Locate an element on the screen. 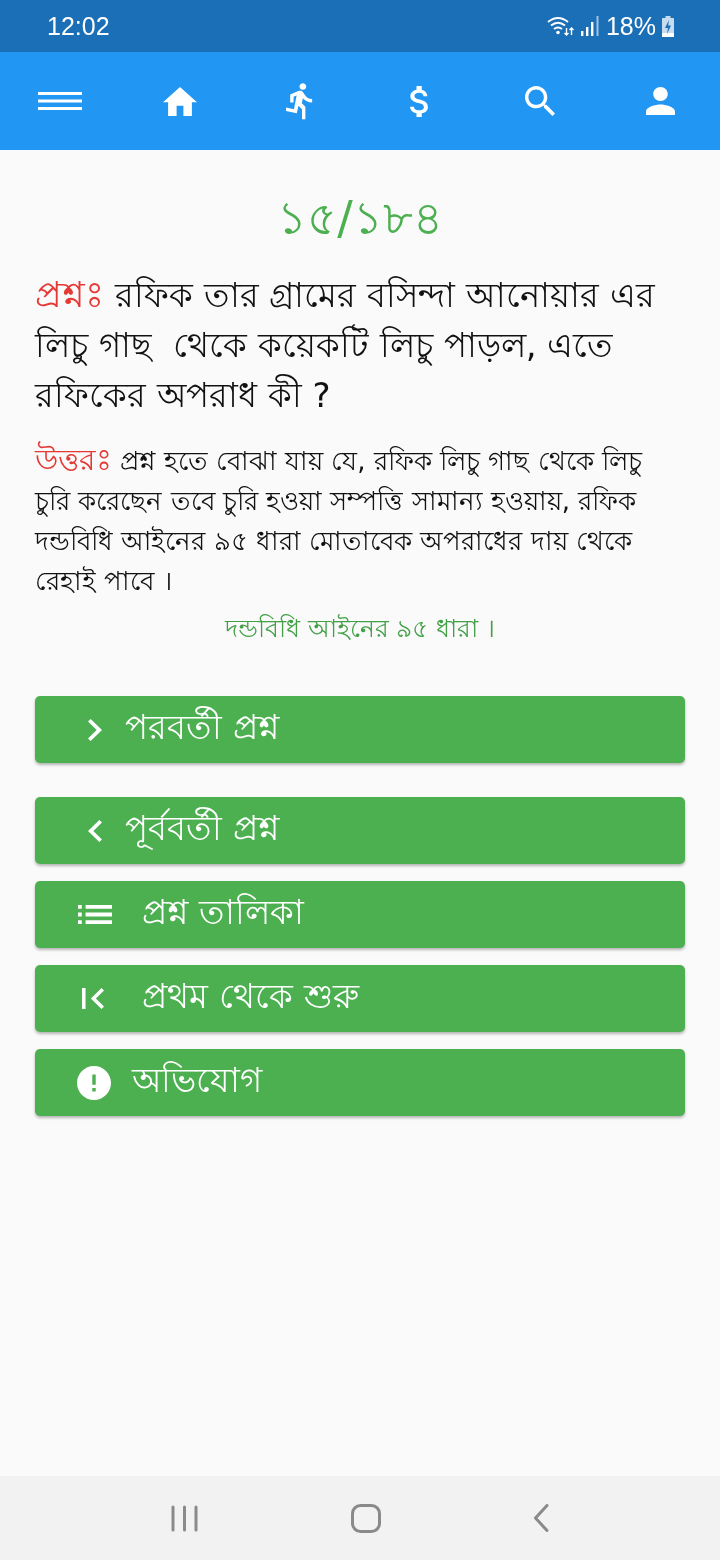  menu-icon is located at coordinates (60, 101).